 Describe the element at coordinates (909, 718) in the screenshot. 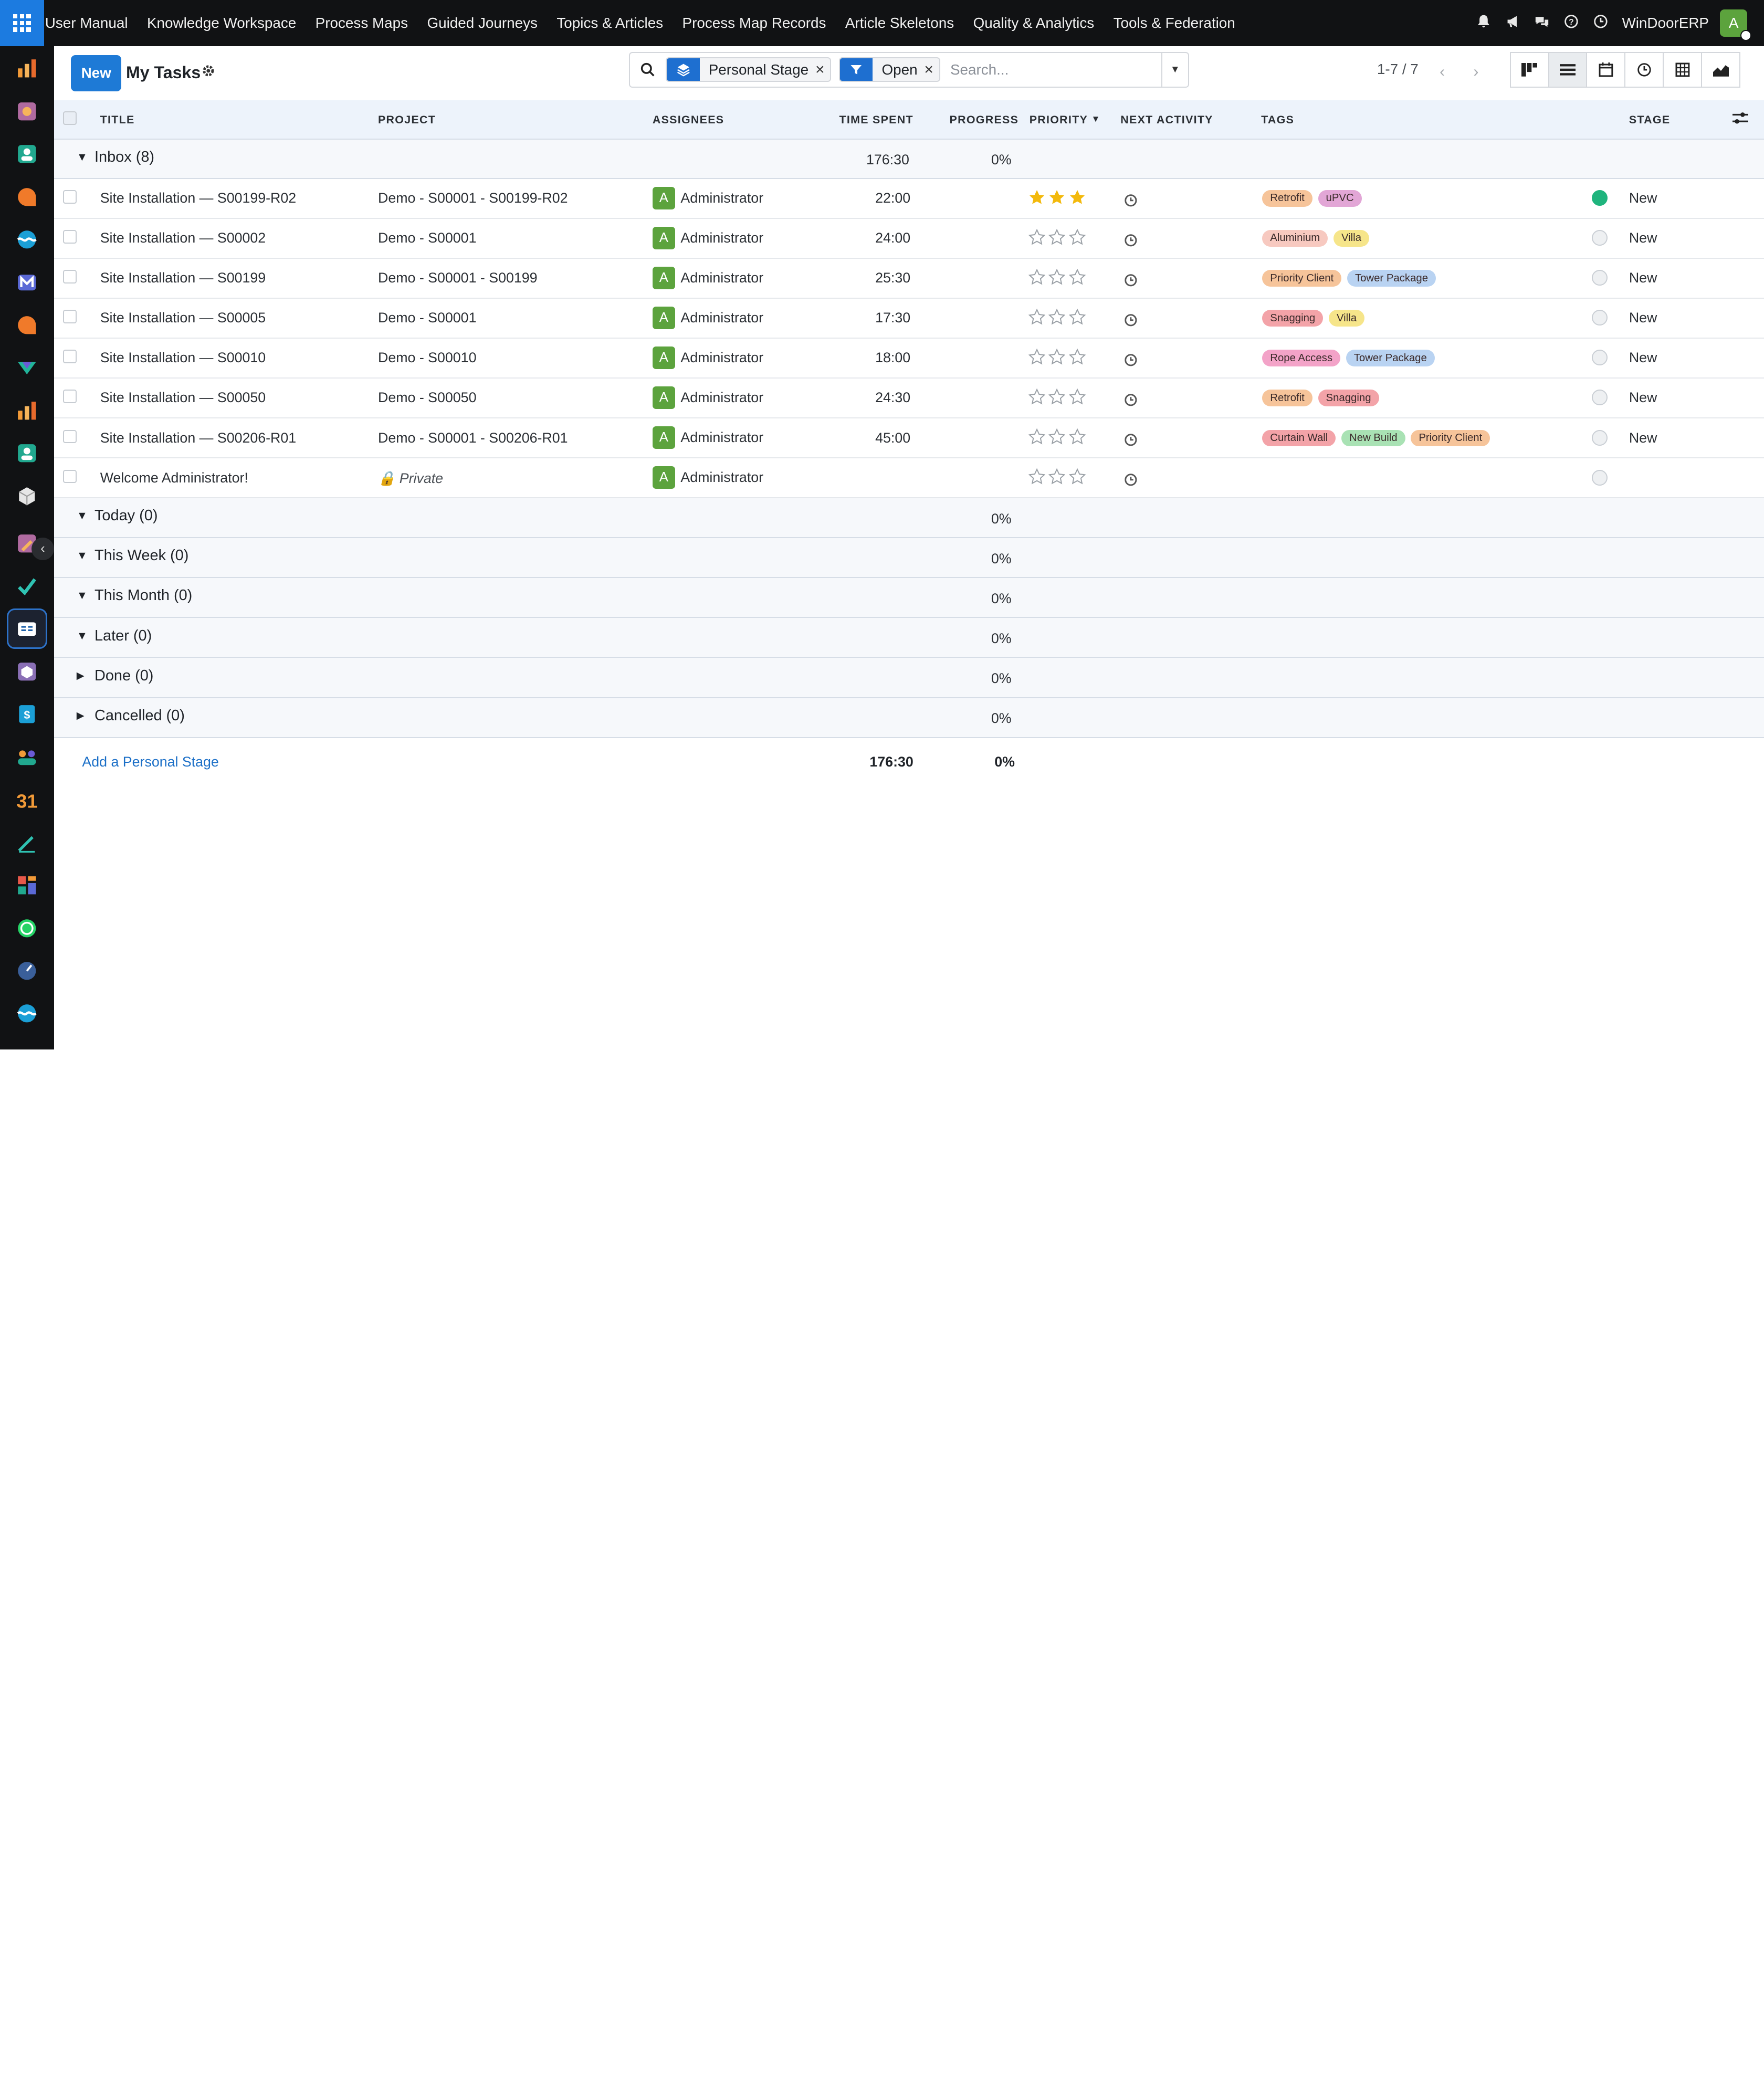

I see `group-row: ▶ Cancelled (0) 0%` at that location.